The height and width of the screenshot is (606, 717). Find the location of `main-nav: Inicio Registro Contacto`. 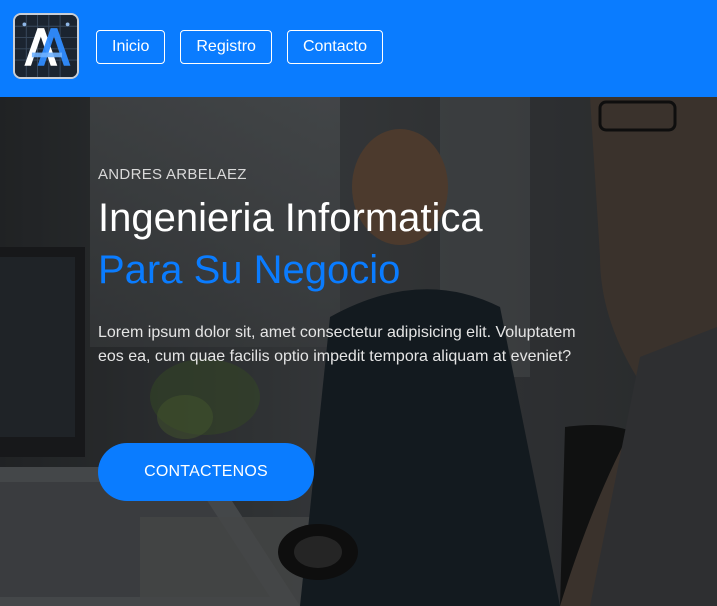

main-nav: Inicio Registro Contacto is located at coordinates (239, 47).